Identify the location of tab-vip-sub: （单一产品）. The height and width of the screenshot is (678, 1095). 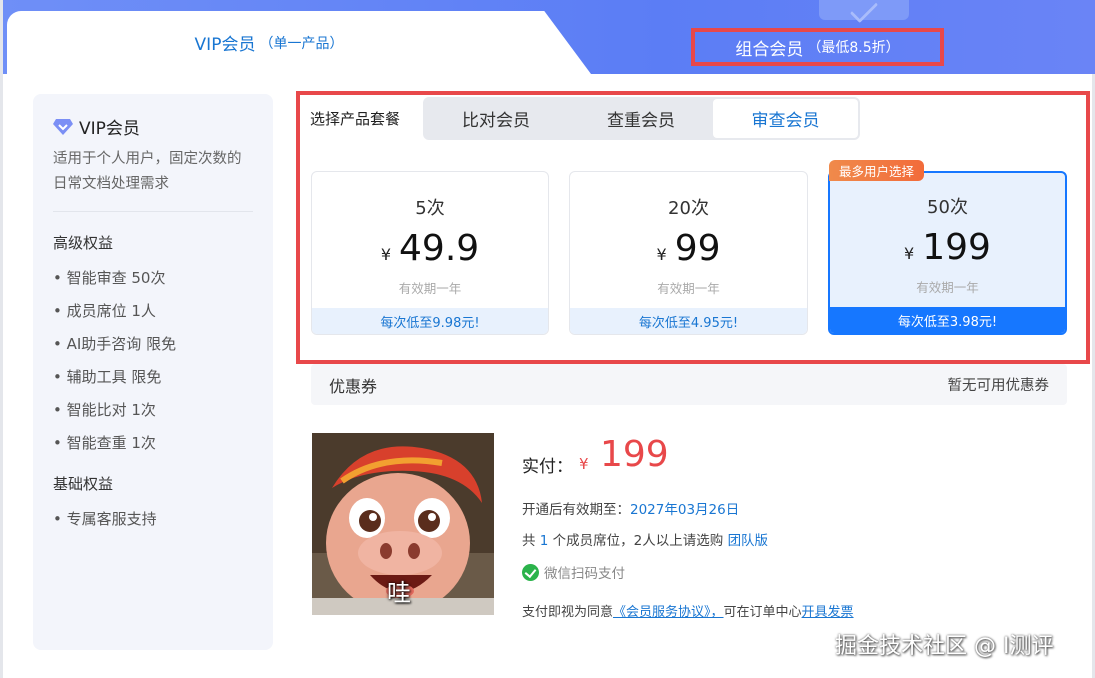
(301, 43).